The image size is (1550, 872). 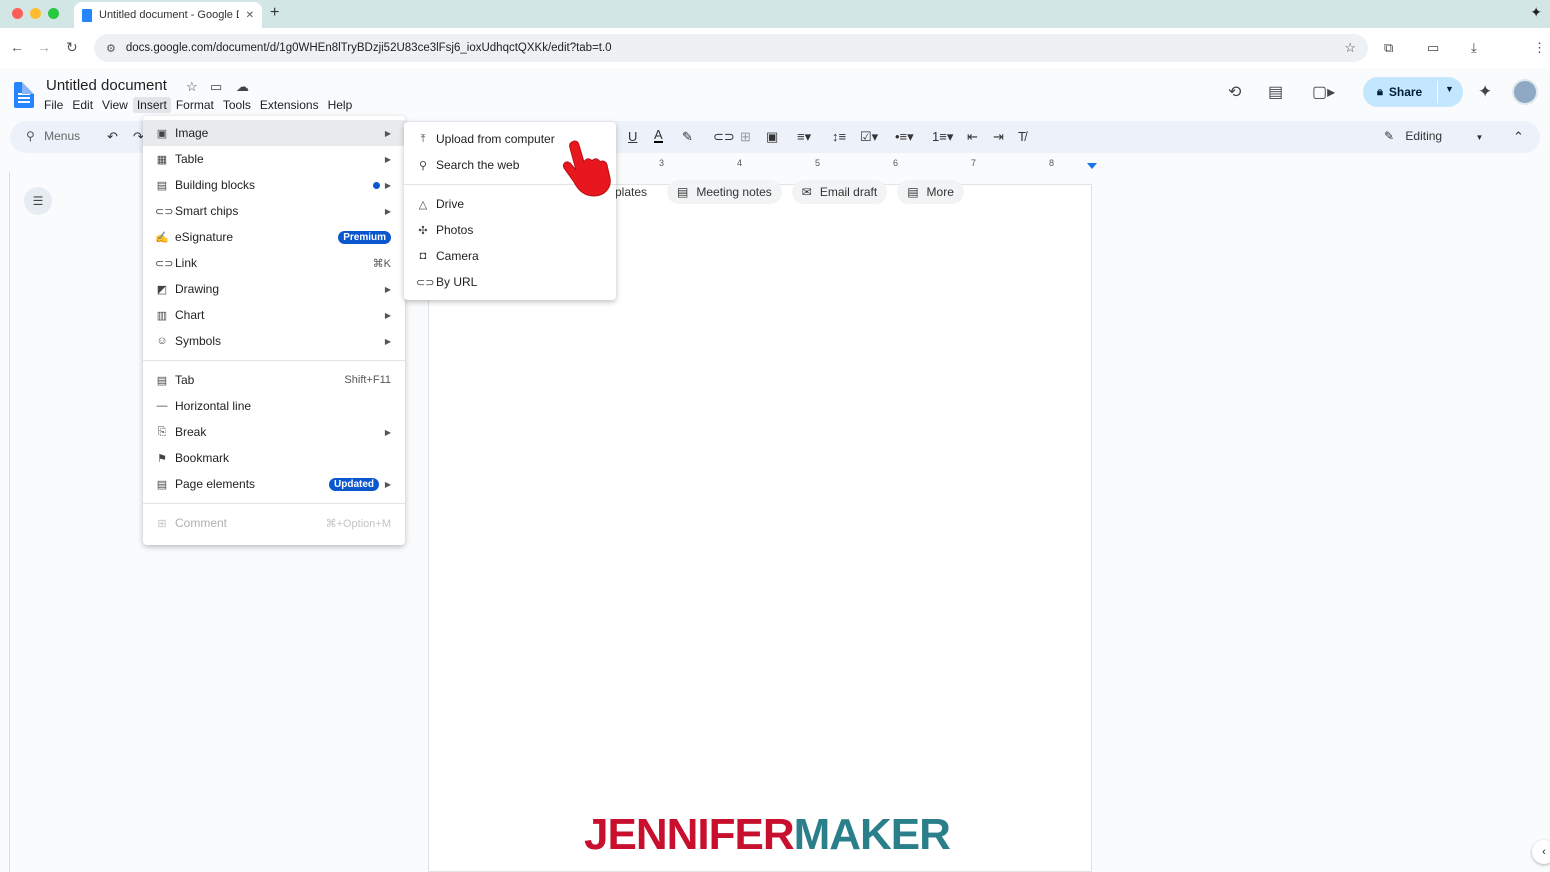 What do you see at coordinates (839, 136) in the screenshot?
I see `line-spacing-icon: ↕≡` at bounding box center [839, 136].